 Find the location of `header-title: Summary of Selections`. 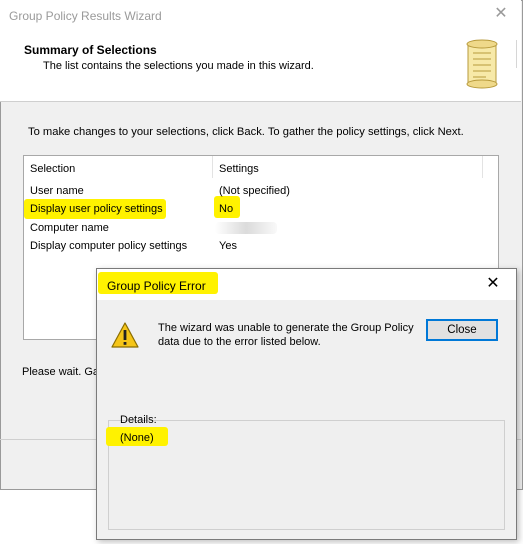

header-title: Summary of Selections is located at coordinates (90, 50).